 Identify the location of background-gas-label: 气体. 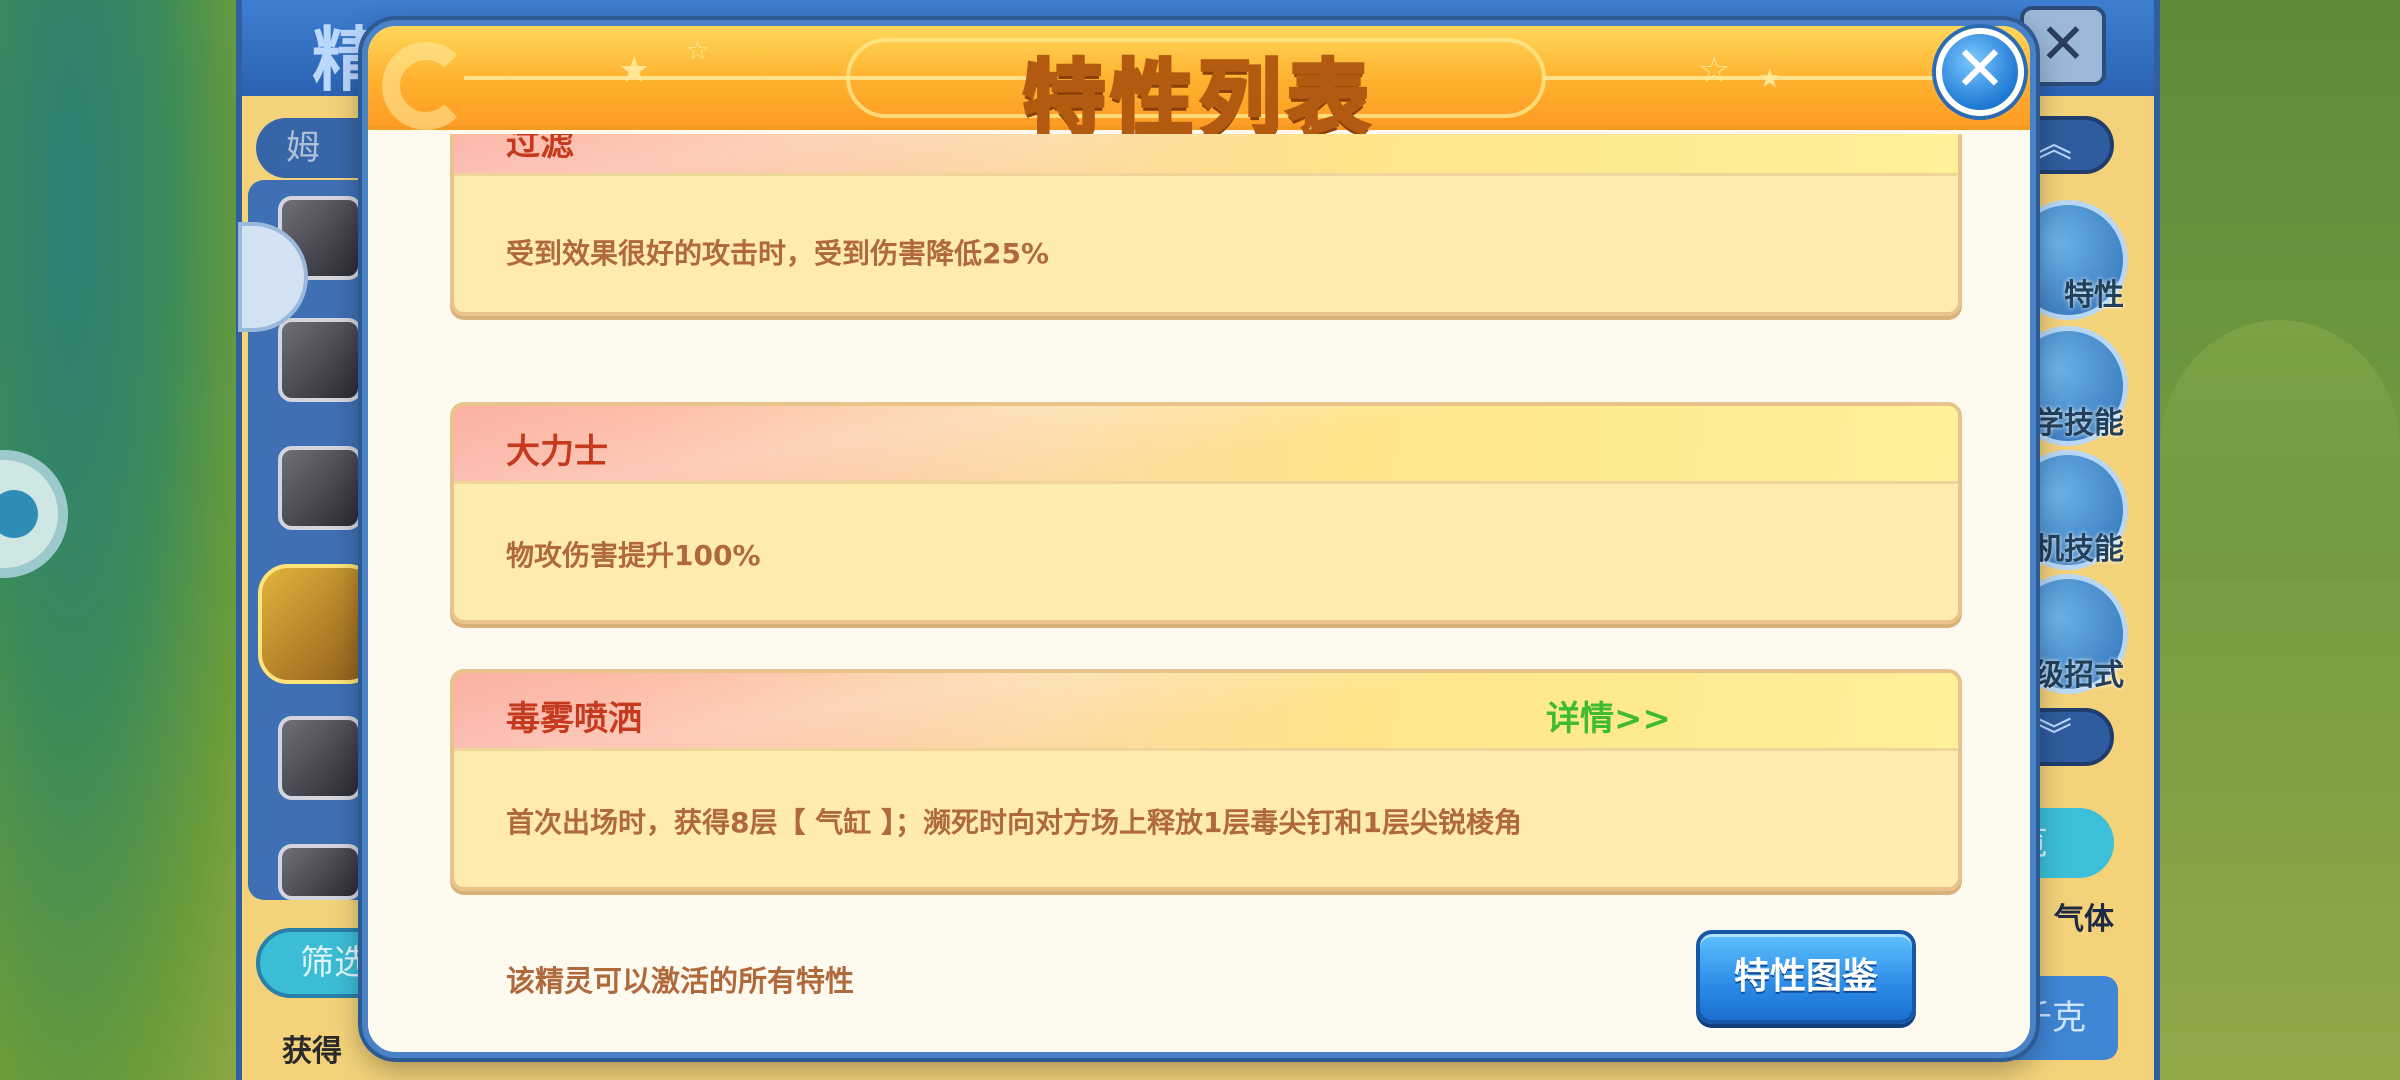
(2084, 919).